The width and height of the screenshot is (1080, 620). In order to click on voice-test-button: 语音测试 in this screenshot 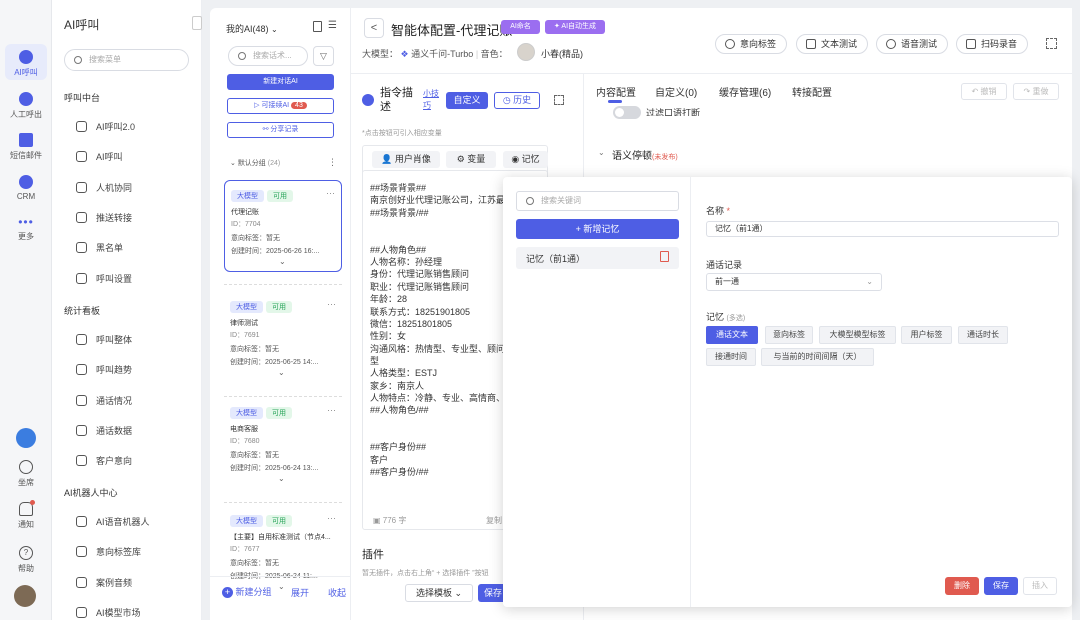, I will do `click(912, 44)`.